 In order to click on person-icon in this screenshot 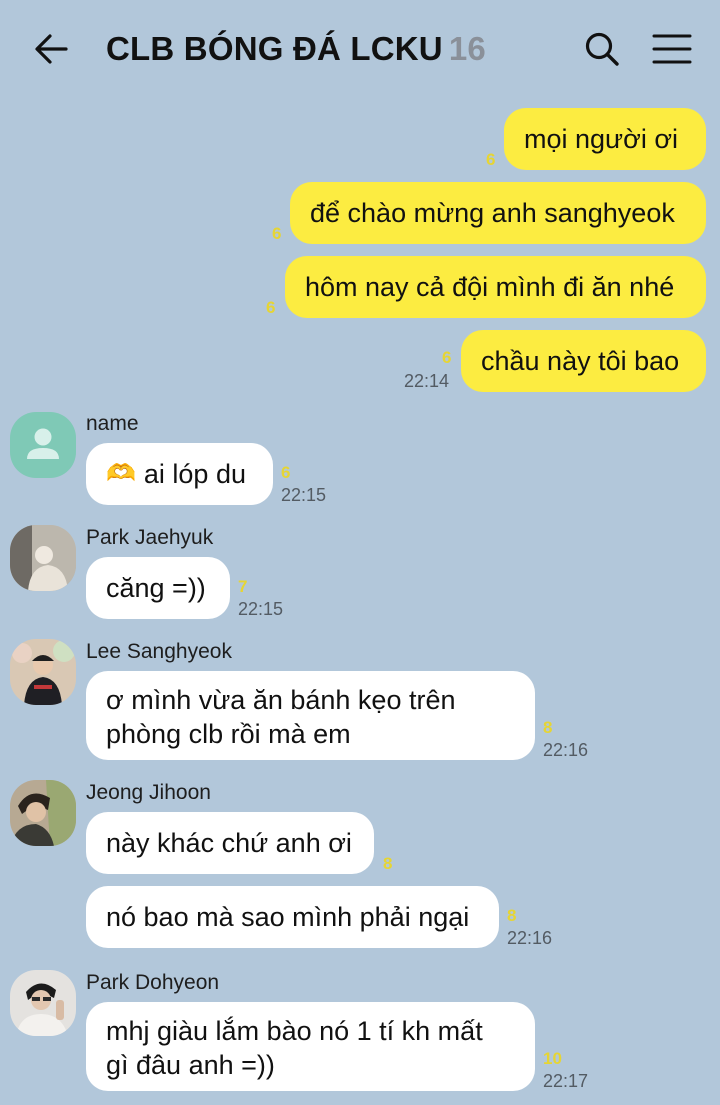, I will do `click(43, 443)`.